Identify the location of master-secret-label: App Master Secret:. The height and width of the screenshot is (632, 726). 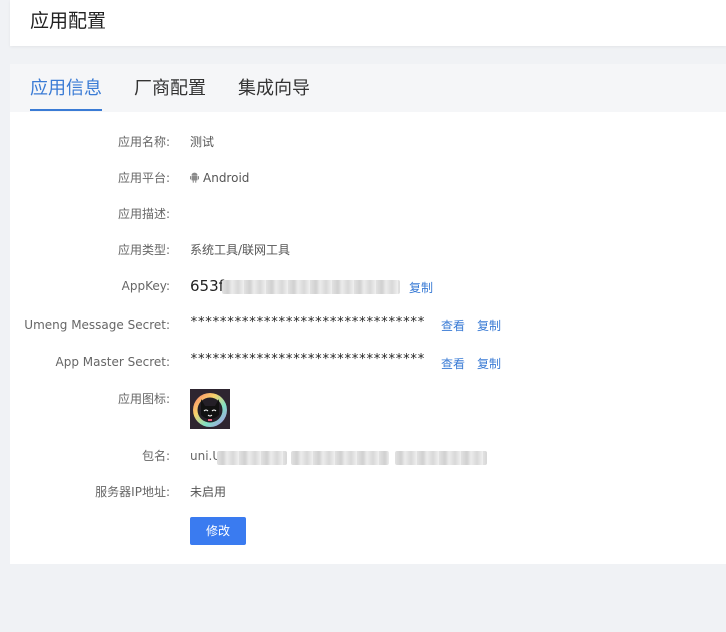
(112, 362).